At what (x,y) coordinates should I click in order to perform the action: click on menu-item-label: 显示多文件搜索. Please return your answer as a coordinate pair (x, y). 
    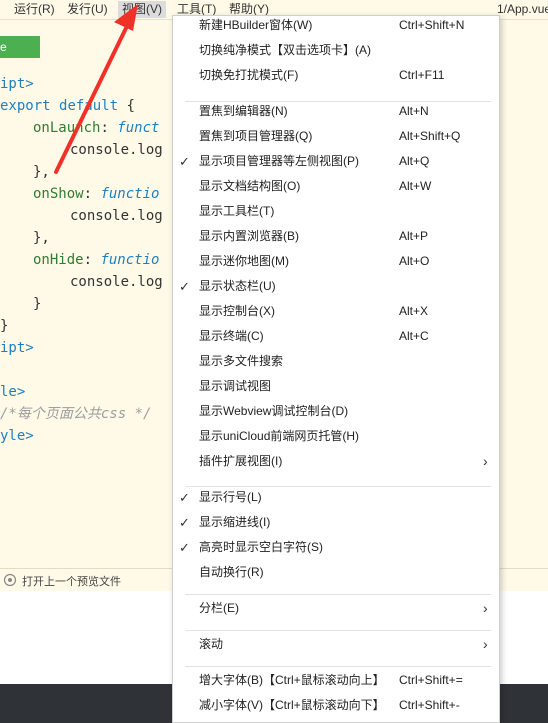
    Looking at the image, I should click on (241, 361).